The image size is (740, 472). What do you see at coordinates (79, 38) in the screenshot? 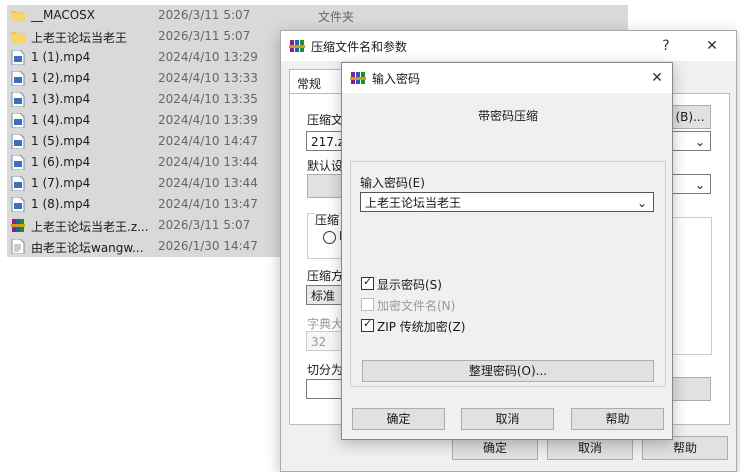
I see `file-name: 上老王论坛当老王` at bounding box center [79, 38].